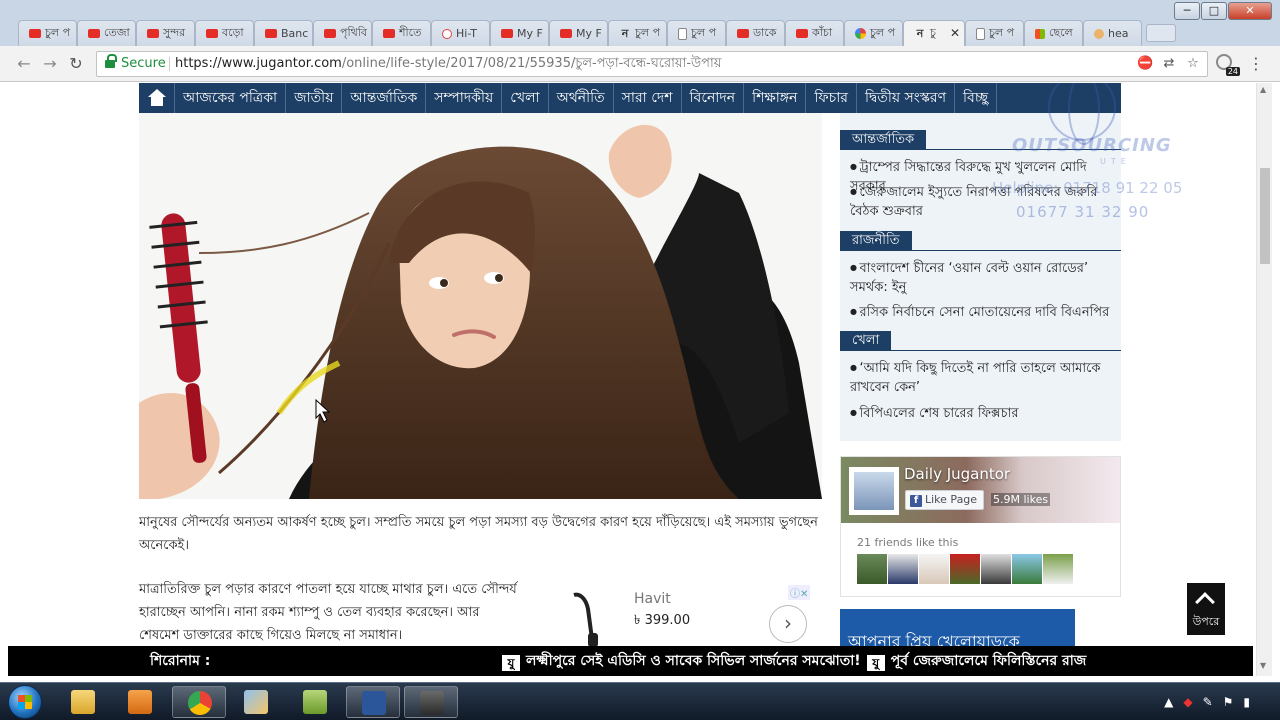 This screenshot has width=1280, height=721. I want to click on extension-icon: 24, so click(1227, 64).